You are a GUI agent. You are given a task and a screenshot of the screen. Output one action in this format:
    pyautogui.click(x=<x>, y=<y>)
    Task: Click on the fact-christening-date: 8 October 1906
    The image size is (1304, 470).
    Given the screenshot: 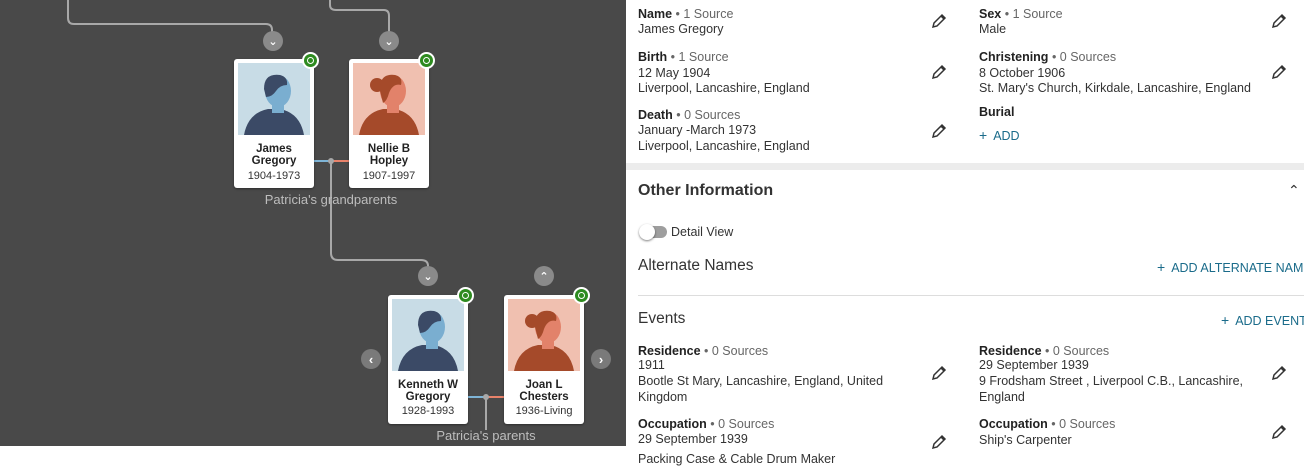 What is the action you would take?
    pyautogui.click(x=1022, y=73)
    